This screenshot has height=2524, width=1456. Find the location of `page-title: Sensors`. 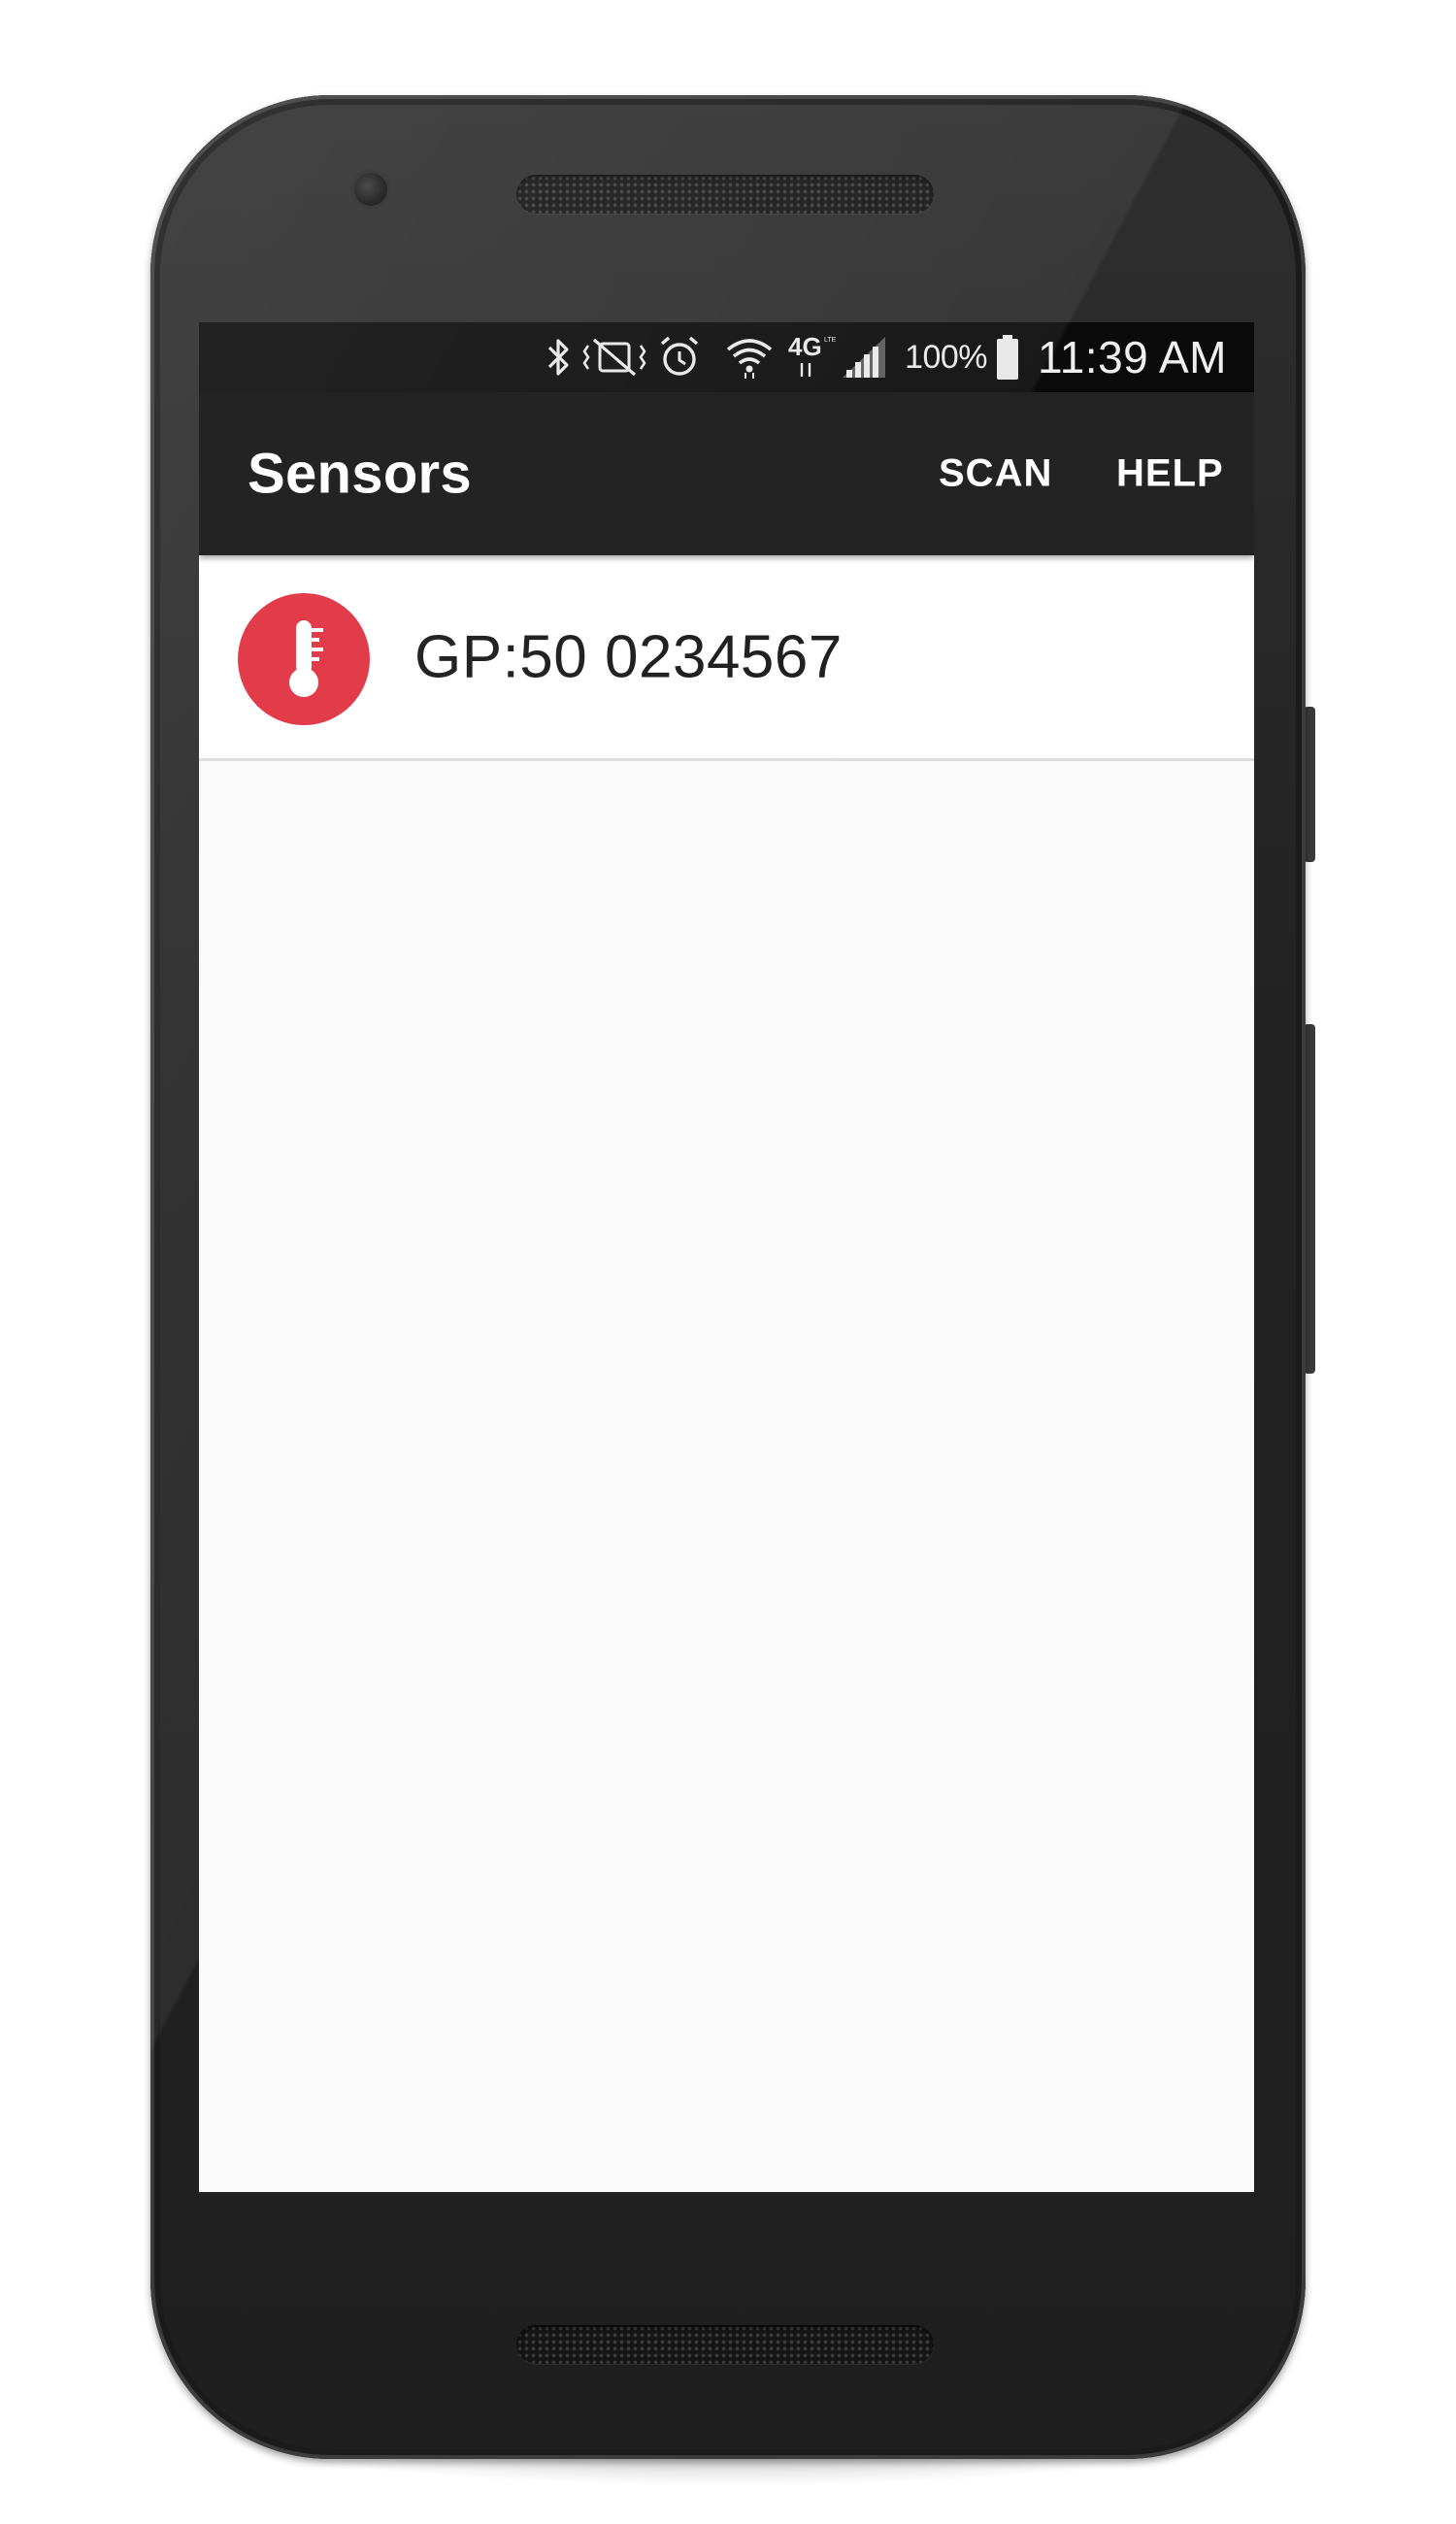

page-title: Sensors is located at coordinates (360, 474).